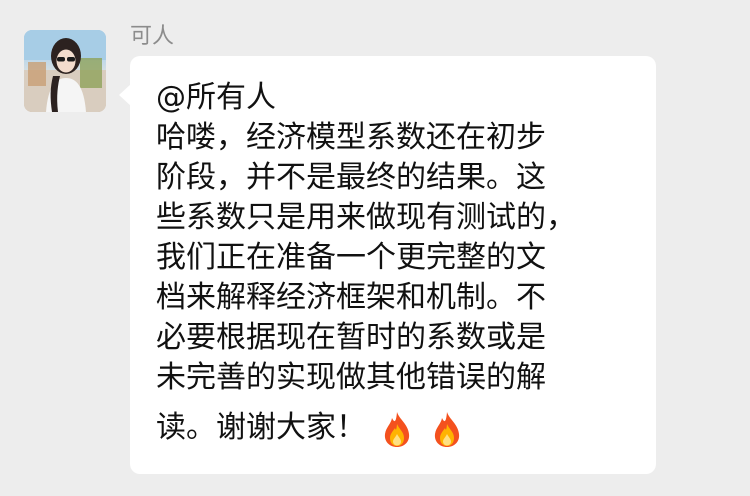 Image resolution: width=750 pixels, height=496 pixels. Describe the element at coordinates (152, 36) in the screenshot. I see `sender-name: 可人` at that location.